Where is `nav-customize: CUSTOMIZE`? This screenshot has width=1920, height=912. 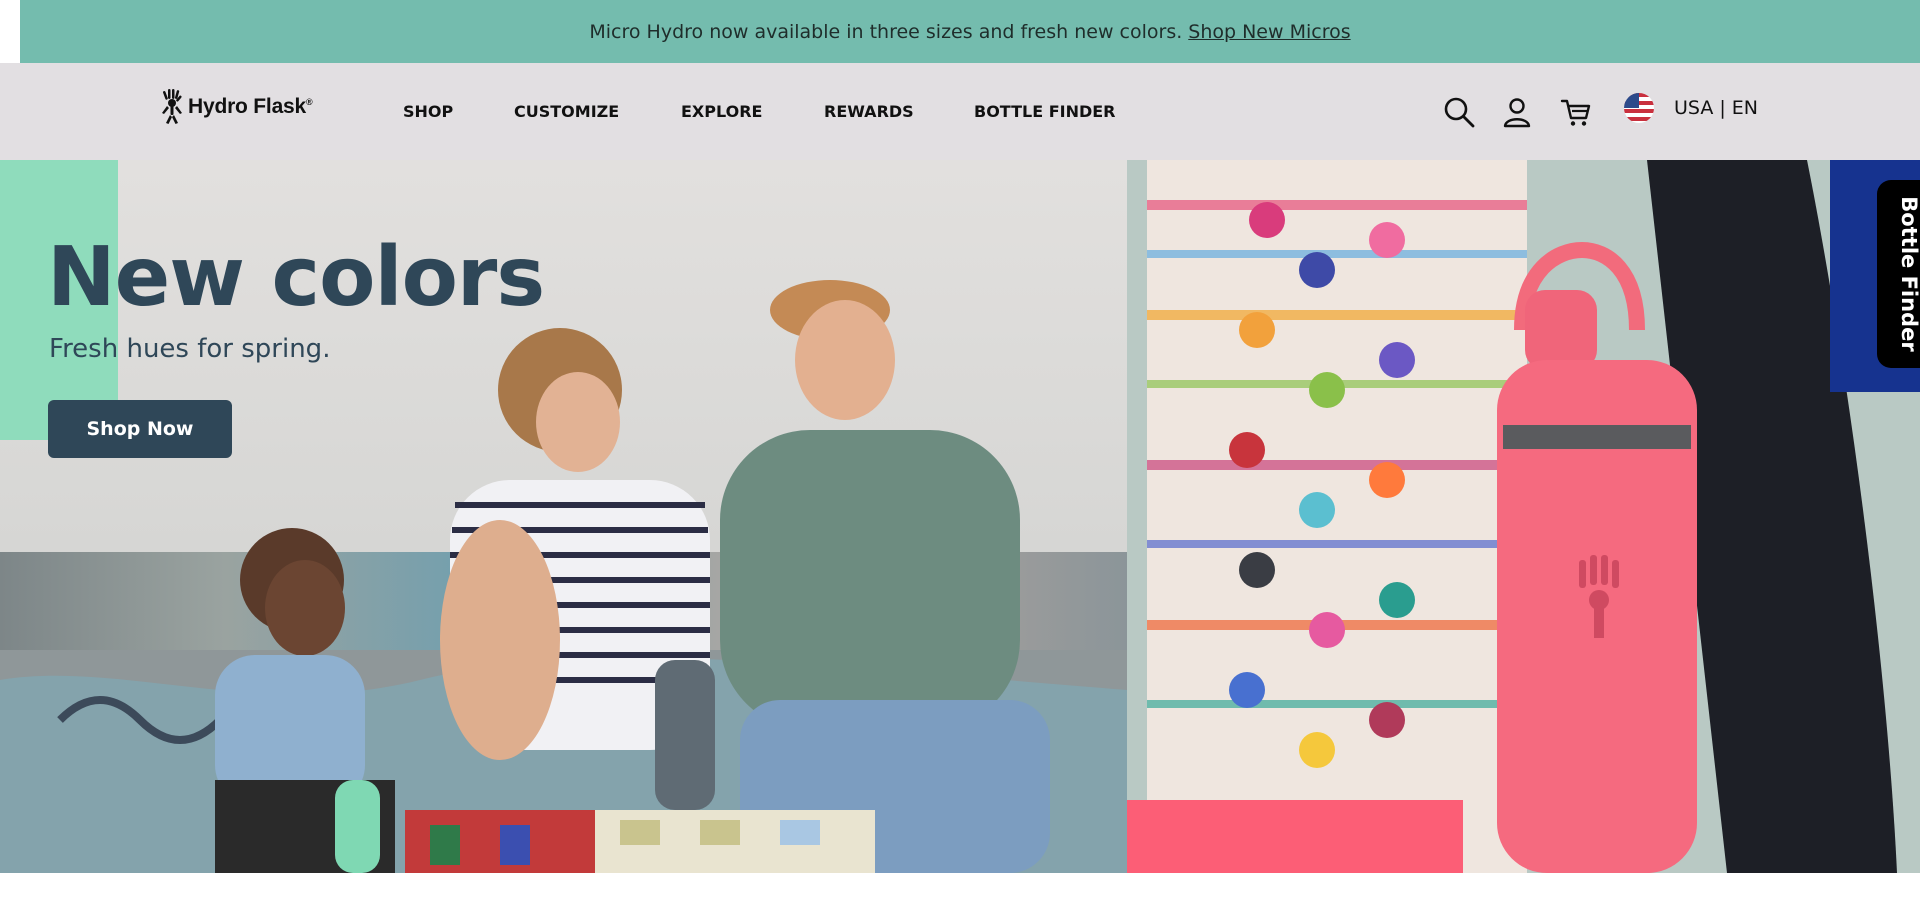
nav-customize: CUSTOMIZE is located at coordinates (566, 111).